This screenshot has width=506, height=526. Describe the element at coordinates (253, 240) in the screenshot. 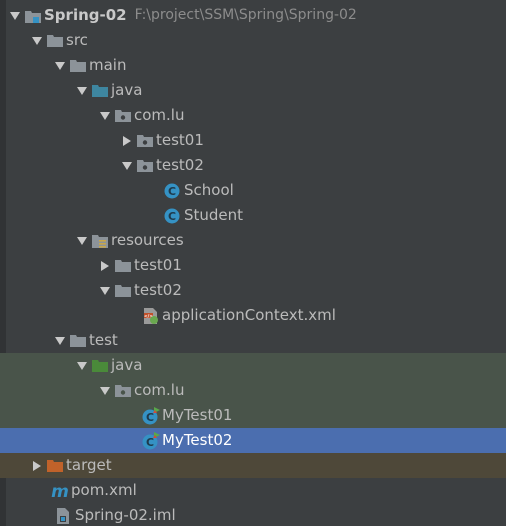

I see `tree-row-resources: resources` at that location.